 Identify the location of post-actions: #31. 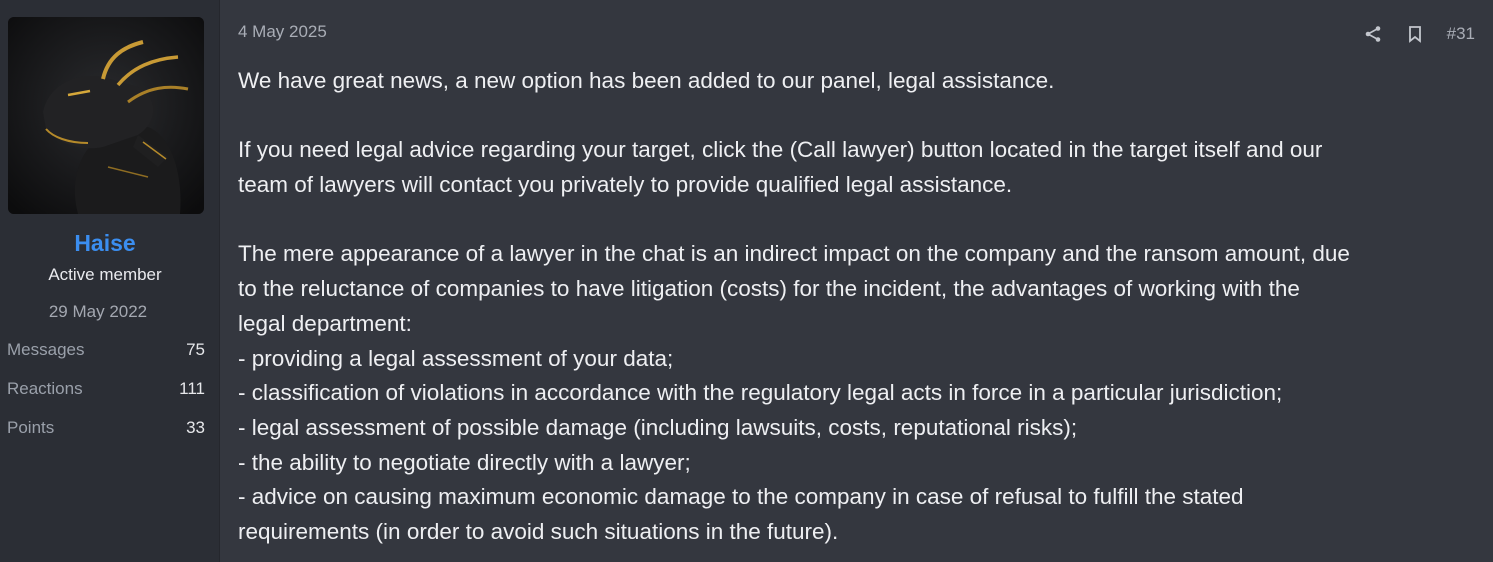
(1419, 34).